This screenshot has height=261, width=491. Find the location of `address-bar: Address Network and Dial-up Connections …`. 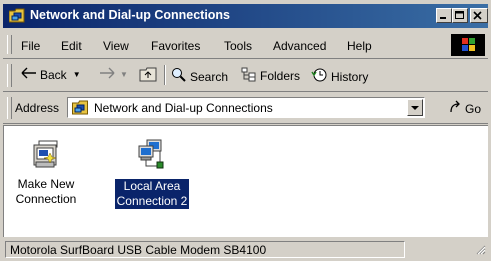

address-bar: Address Network and Dial-up Connections … is located at coordinates (245, 108).